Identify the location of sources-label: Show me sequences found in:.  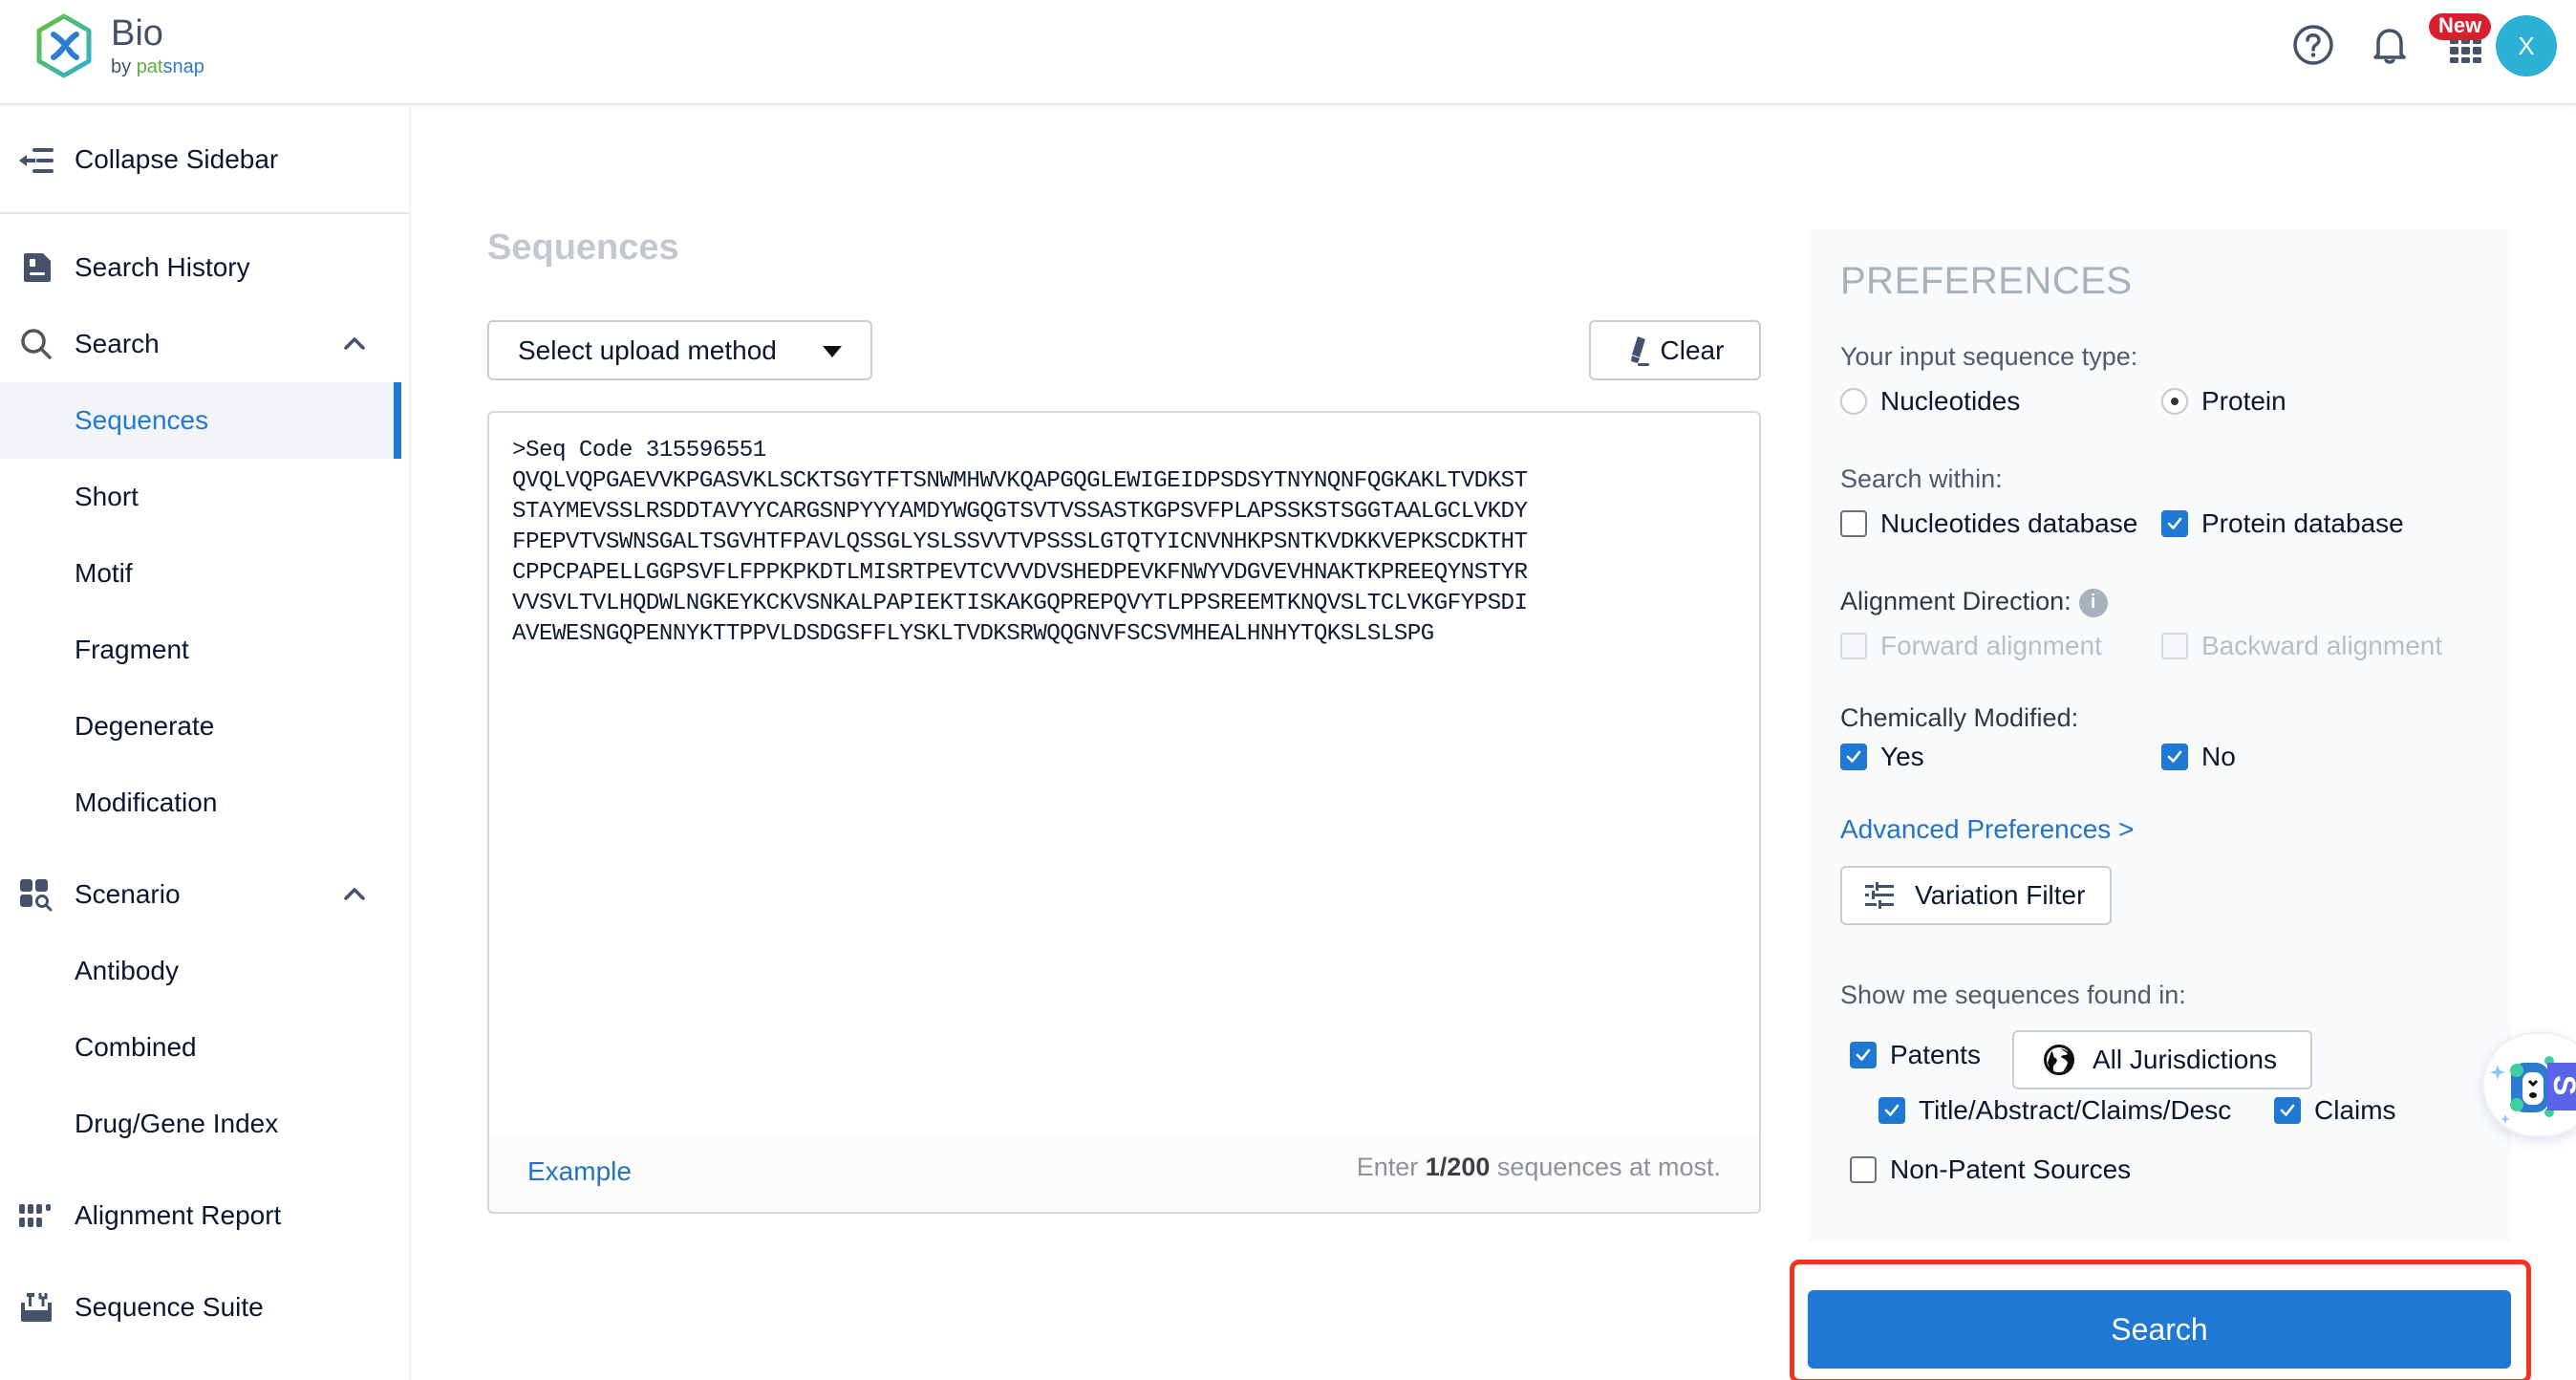
(2013, 995).